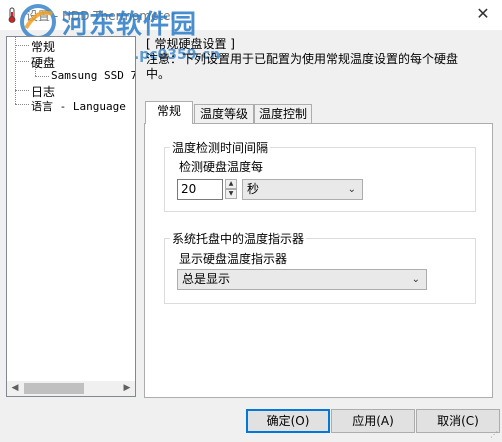 This screenshot has width=502, height=442. What do you see at coordinates (302, 66) in the screenshot?
I see `note-text: 注意：下列设置用于已配置为使用常规温度设置的每个硬盘中。` at bounding box center [302, 66].